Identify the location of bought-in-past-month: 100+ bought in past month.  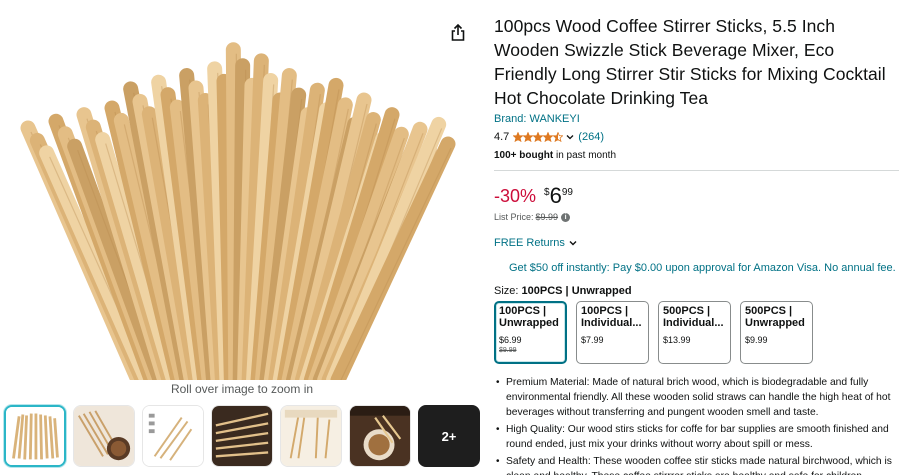
(555, 155).